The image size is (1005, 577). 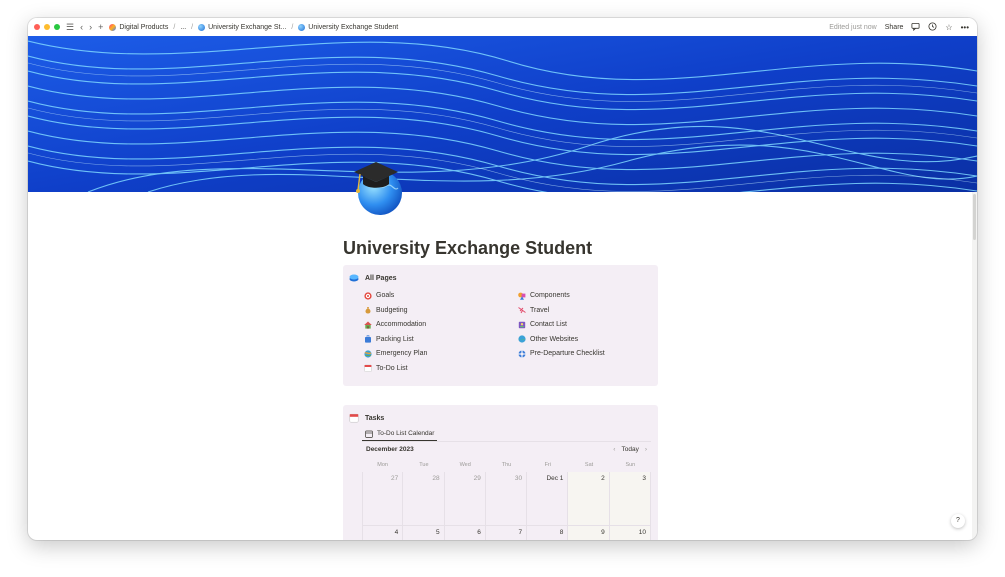 I want to click on help-button: ?, so click(x=958, y=521).